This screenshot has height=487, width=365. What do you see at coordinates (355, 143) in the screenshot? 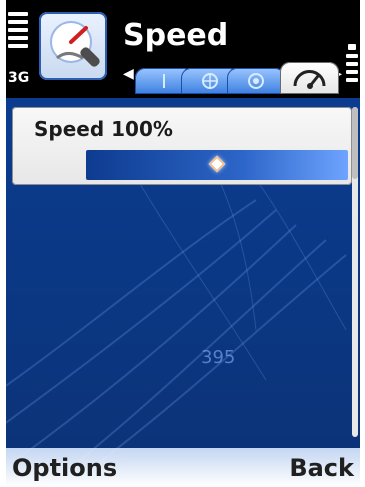
I see `scrollbar-thumb` at bounding box center [355, 143].